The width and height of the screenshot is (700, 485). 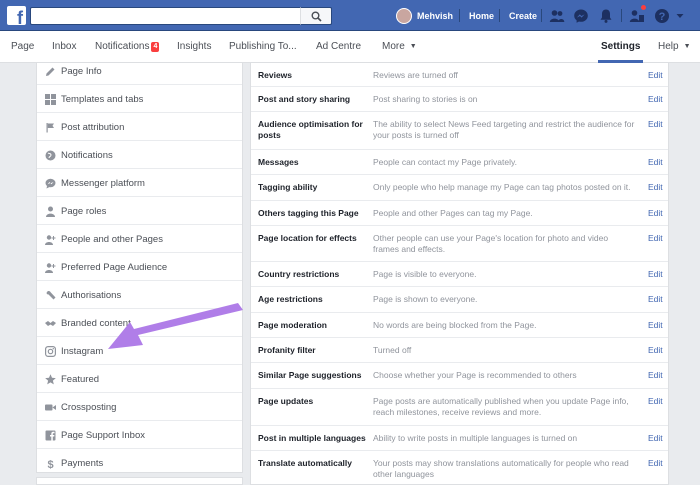 I want to click on sidebar-item-branded-content: Branded content, so click(x=139, y=323).